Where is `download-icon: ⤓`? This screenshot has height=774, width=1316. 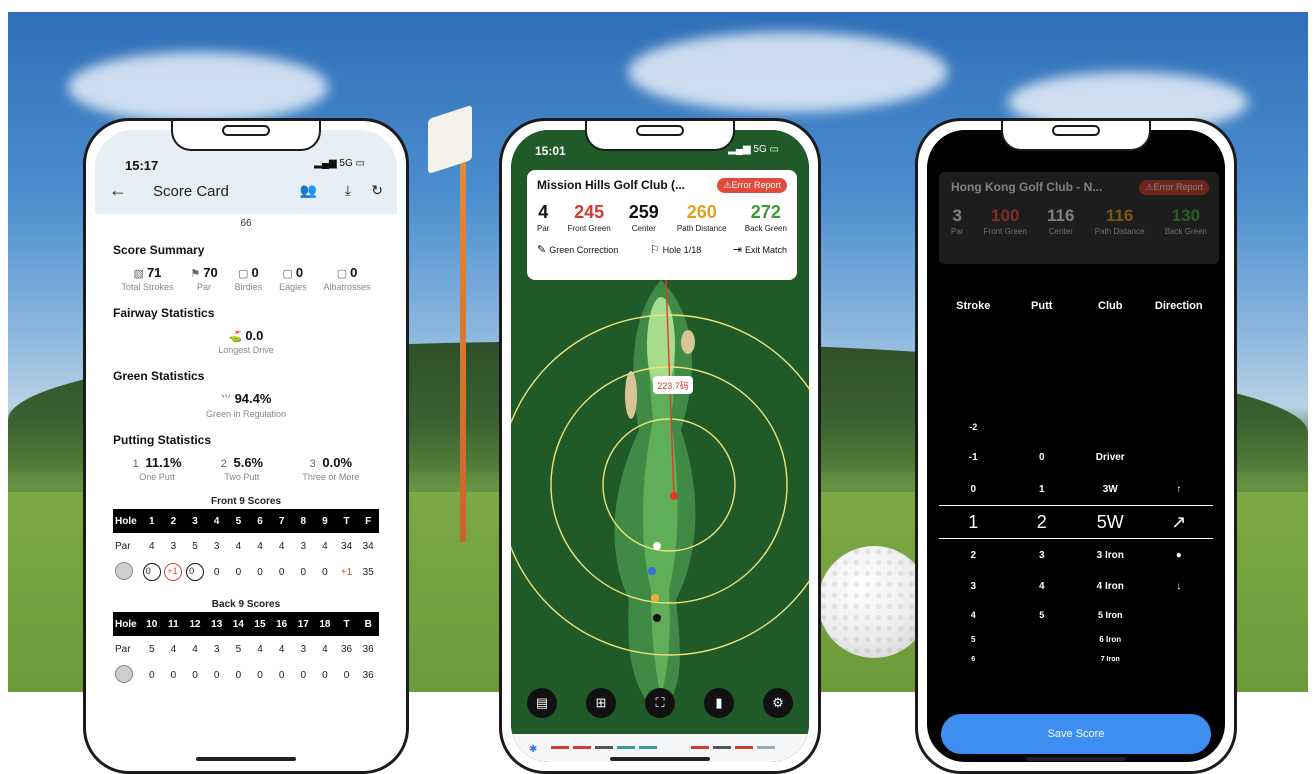 download-icon: ⤓ is located at coordinates (348, 190).